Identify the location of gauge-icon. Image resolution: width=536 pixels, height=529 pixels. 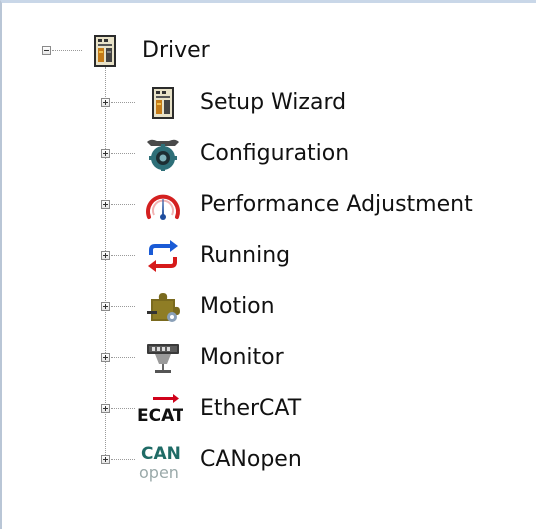
(163, 205).